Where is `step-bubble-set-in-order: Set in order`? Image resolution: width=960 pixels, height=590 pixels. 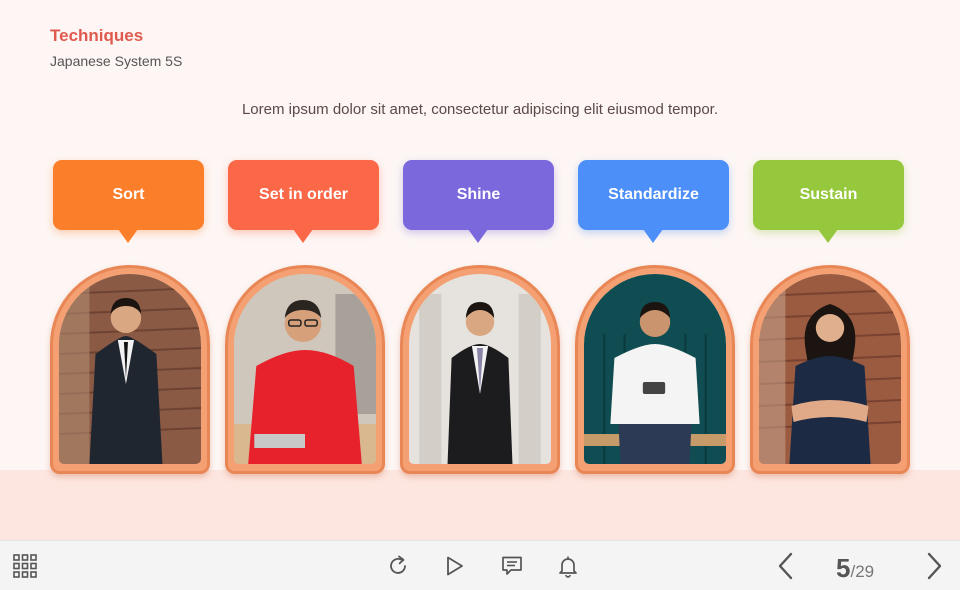
step-bubble-set-in-order: Set in order is located at coordinates (303, 201).